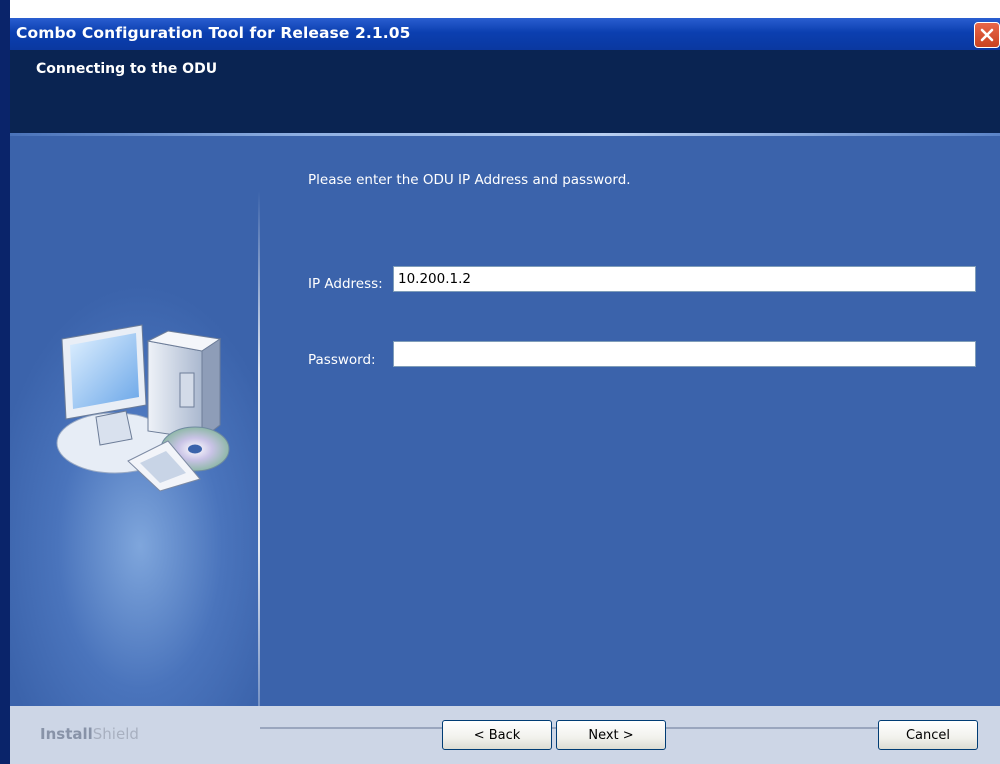 The width and height of the screenshot is (1000, 764). What do you see at coordinates (684, 279) in the screenshot?
I see `ip-address-input` at bounding box center [684, 279].